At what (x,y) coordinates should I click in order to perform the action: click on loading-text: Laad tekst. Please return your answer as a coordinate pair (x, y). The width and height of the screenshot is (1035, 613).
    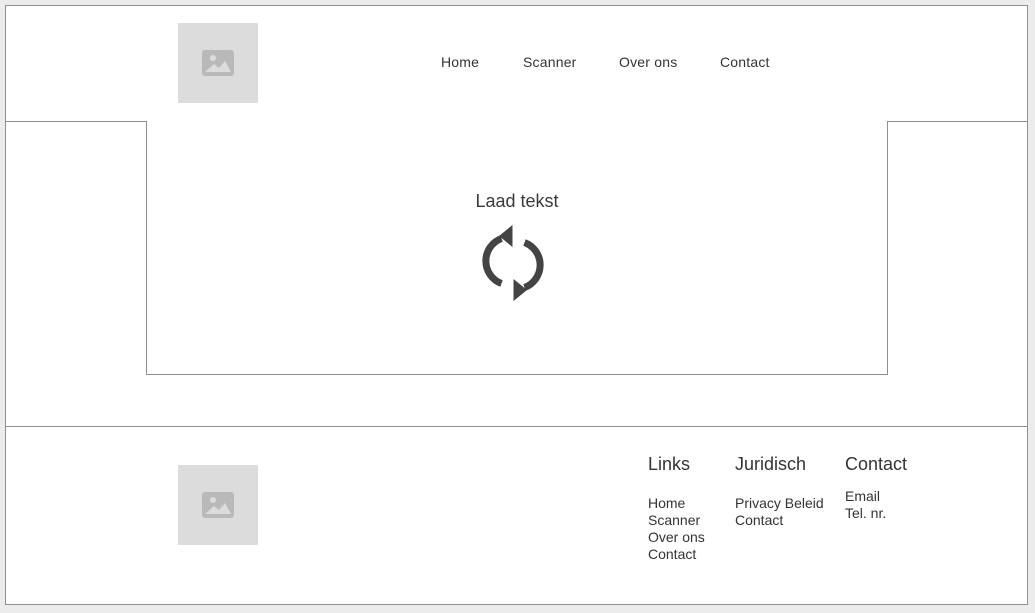
    Looking at the image, I should click on (517, 201).